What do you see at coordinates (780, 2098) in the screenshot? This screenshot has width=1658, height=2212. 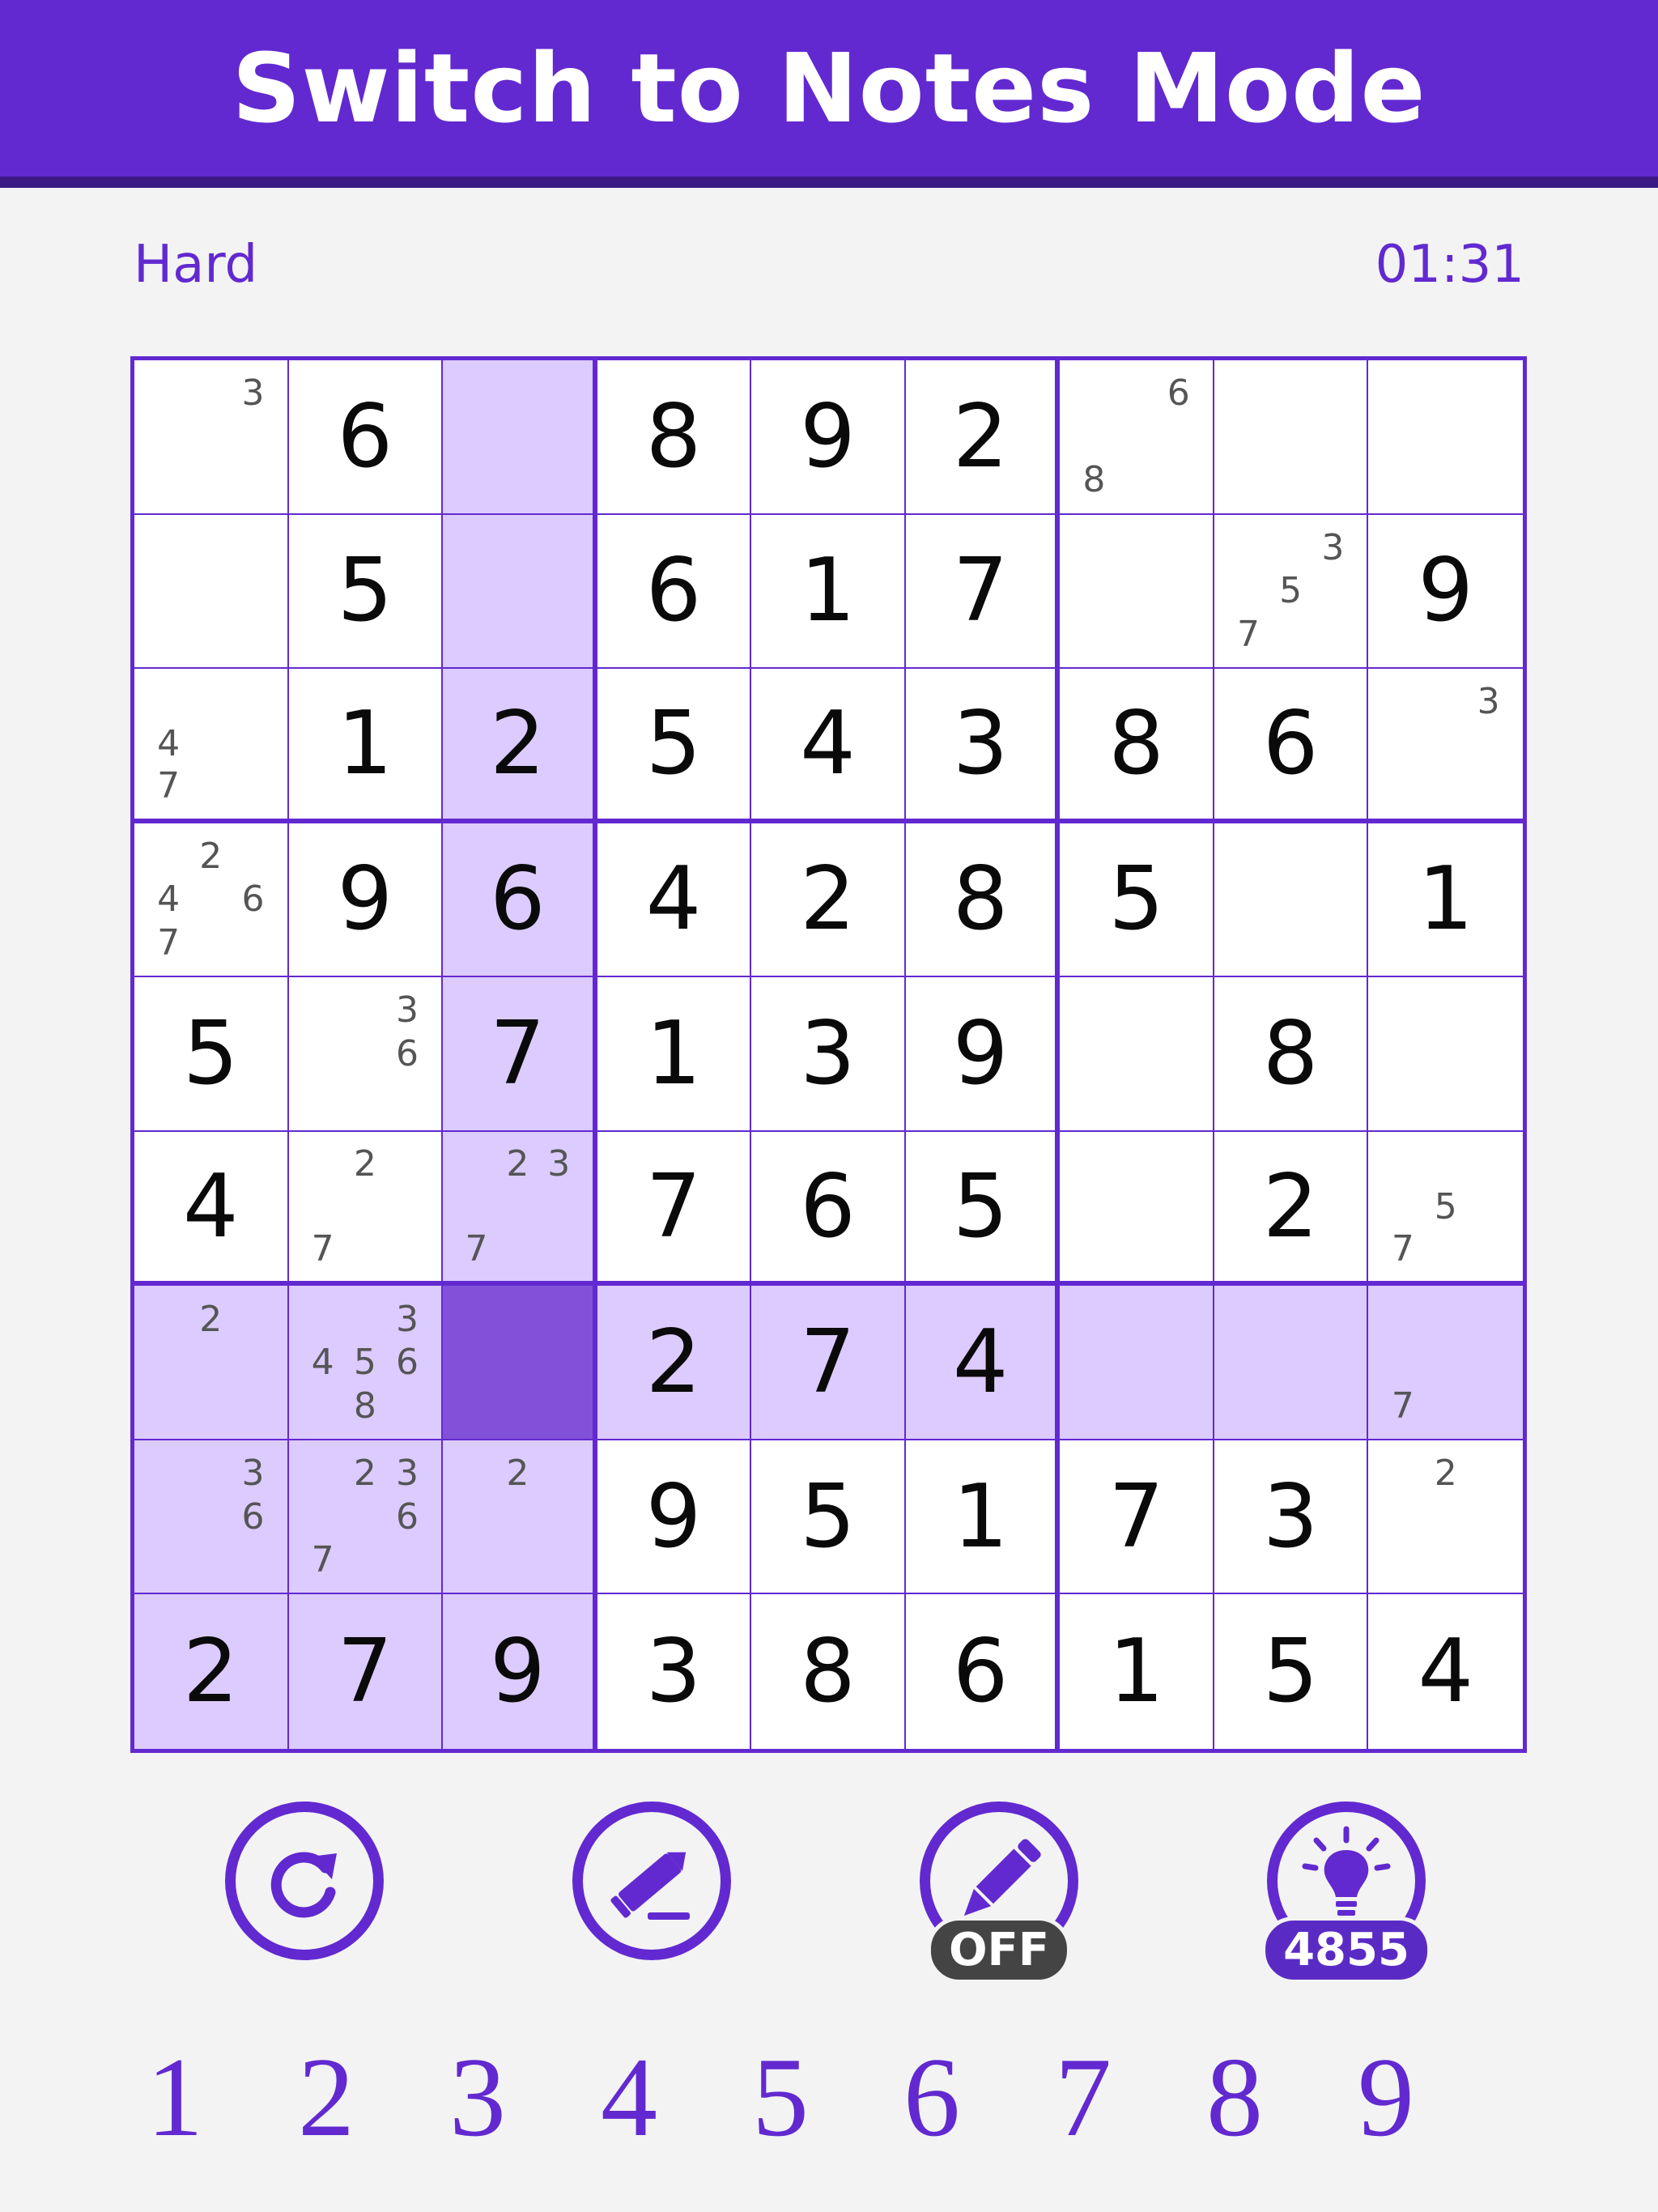 I see `numpad-digit-5: 5` at bounding box center [780, 2098].